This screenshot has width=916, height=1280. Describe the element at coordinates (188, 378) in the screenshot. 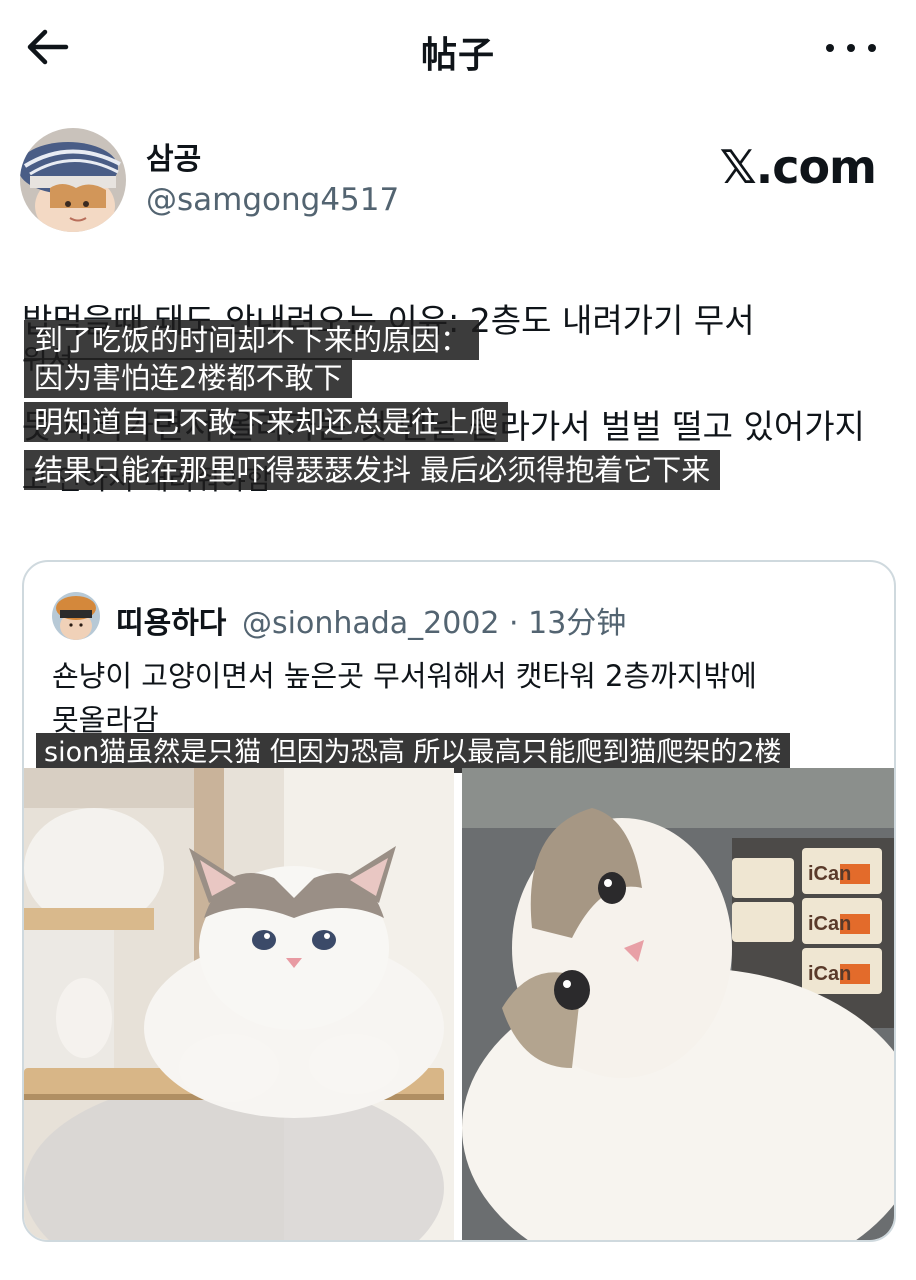

I see `subtitle-line: 因为害怕连2楼都不敢下` at that location.